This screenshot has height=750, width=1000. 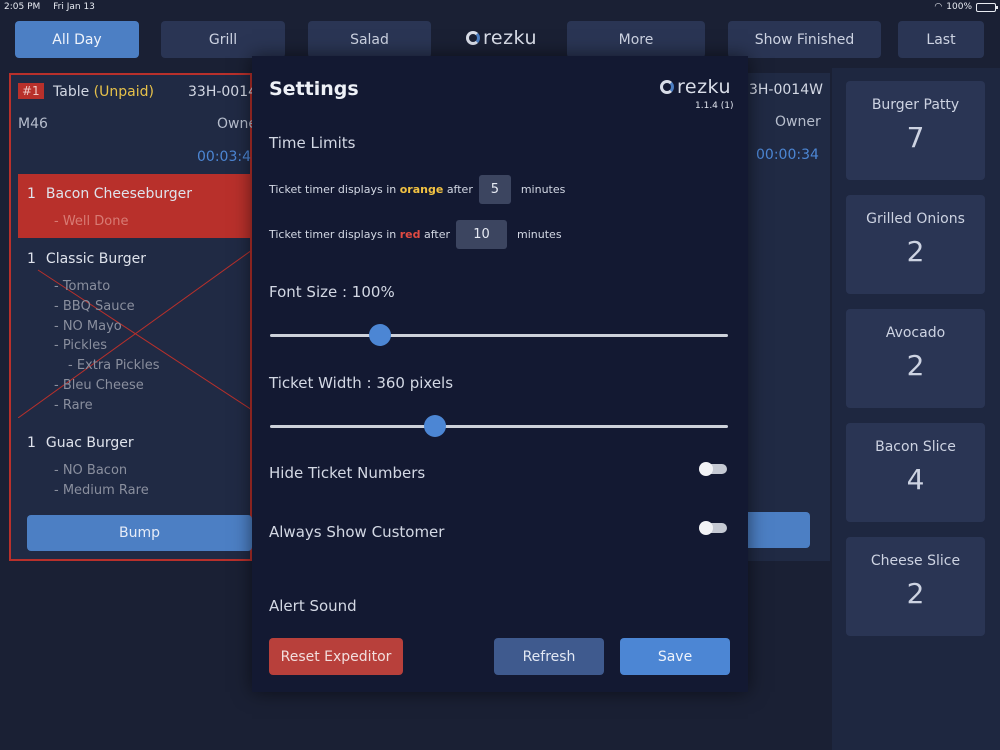 What do you see at coordinates (499, 335) in the screenshot?
I see `font-size-slider` at bounding box center [499, 335].